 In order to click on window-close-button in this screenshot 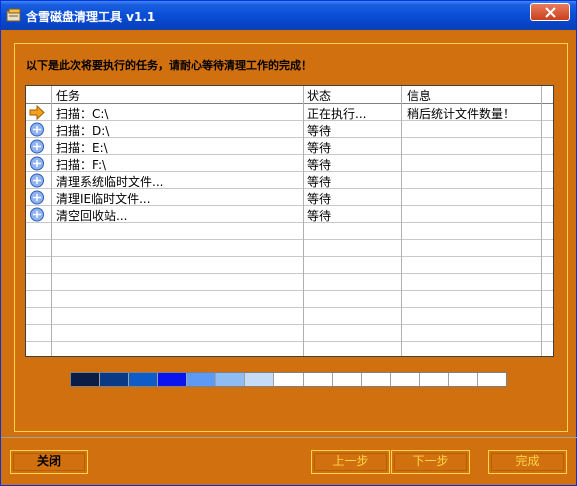, I will do `click(550, 12)`.